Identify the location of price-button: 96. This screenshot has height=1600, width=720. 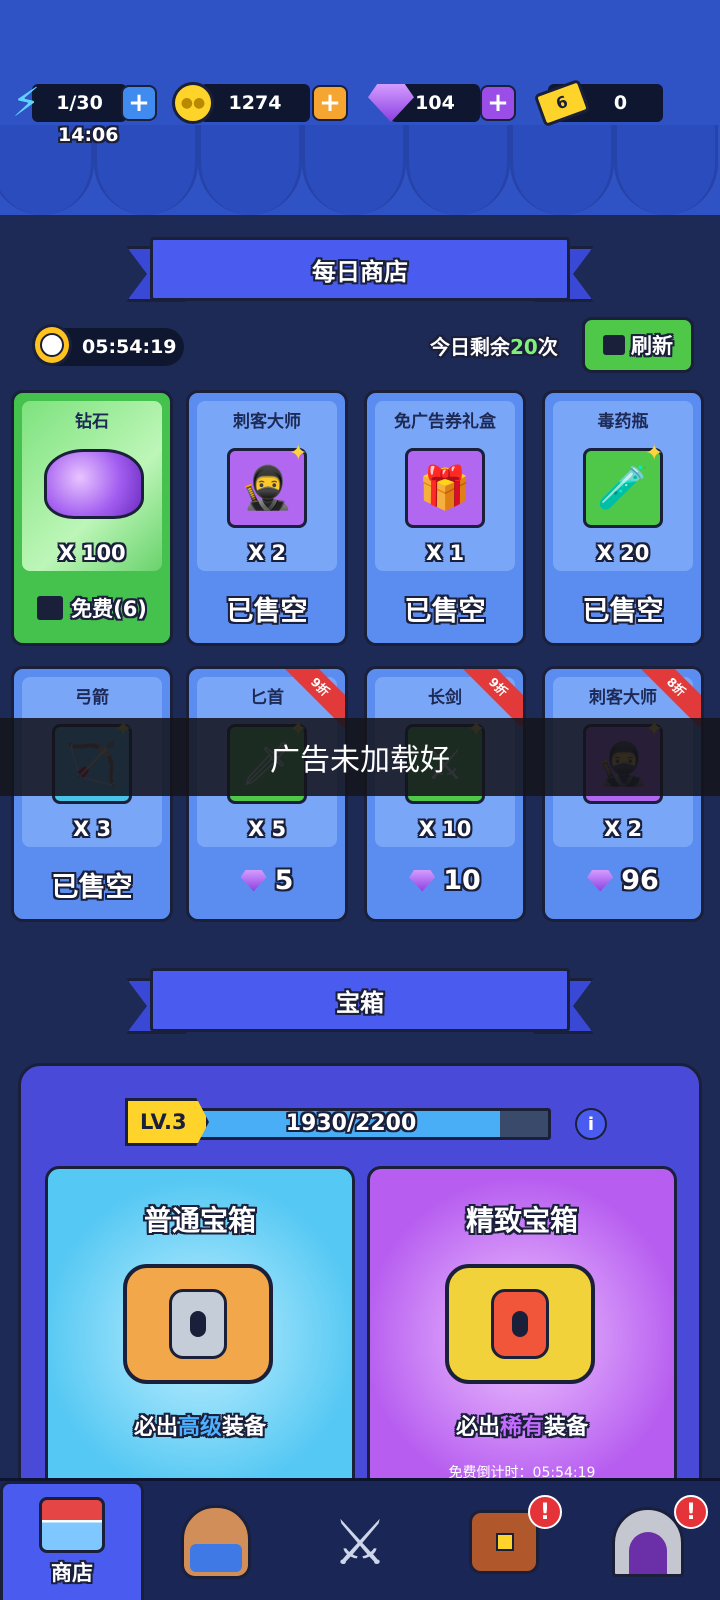
(623, 880).